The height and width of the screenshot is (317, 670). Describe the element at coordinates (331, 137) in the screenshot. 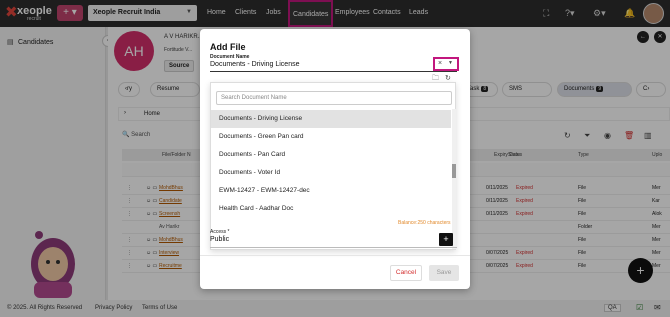

I see `dropdown-option: Documents - Green Pan card` at that location.